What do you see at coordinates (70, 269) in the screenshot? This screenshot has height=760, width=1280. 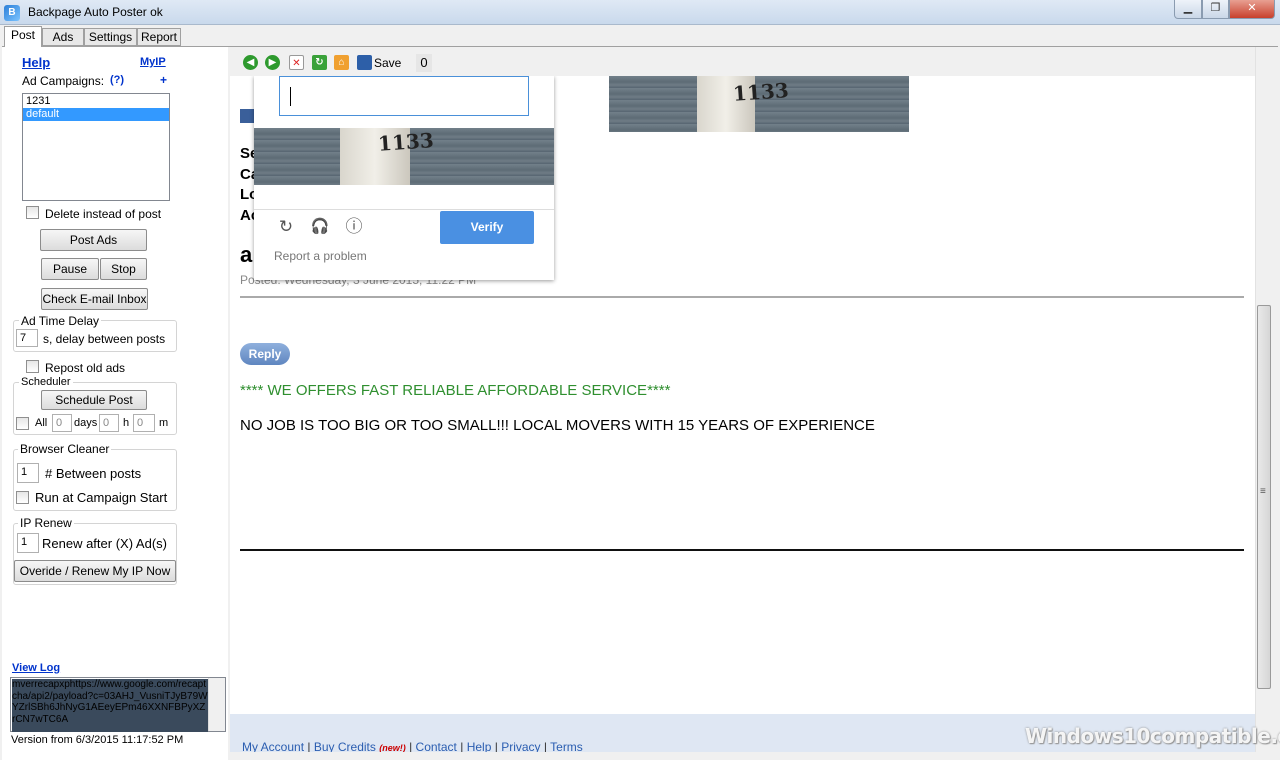 I see `pause-button: Pause` at bounding box center [70, 269].